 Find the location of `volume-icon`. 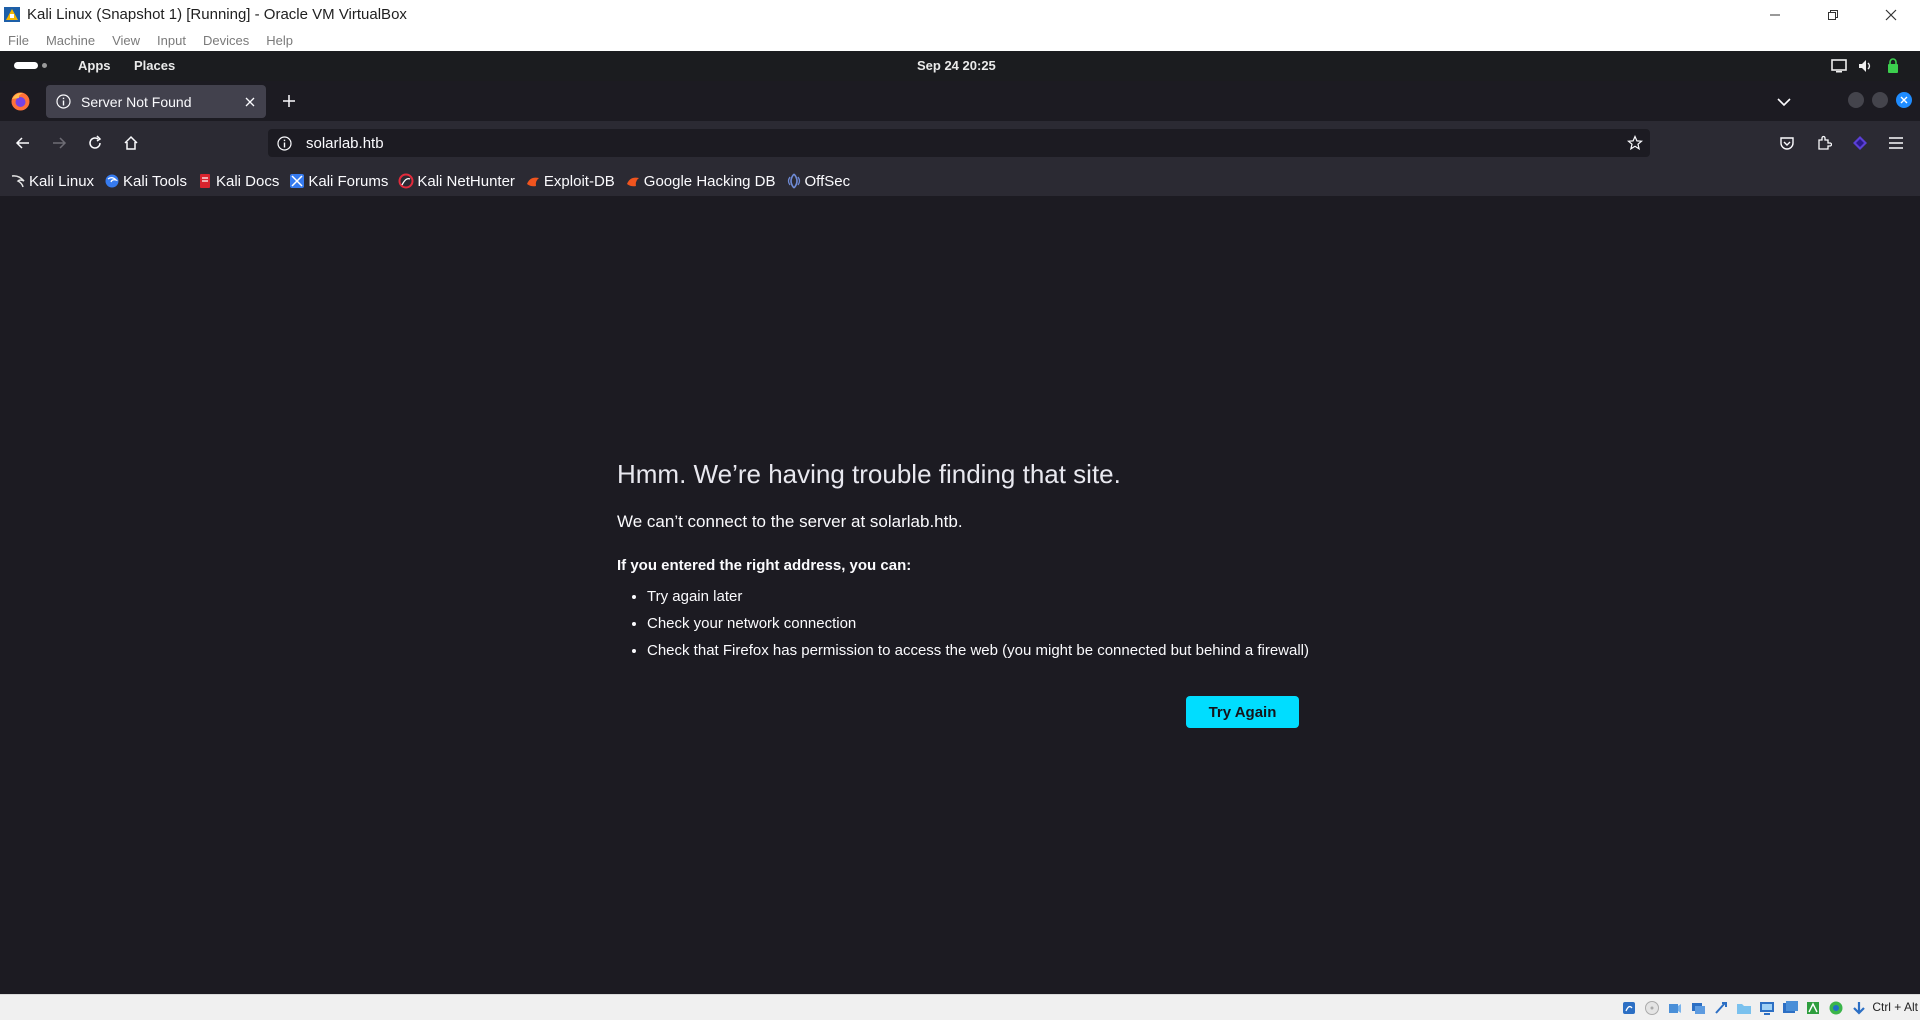

volume-icon is located at coordinates (1866, 66).